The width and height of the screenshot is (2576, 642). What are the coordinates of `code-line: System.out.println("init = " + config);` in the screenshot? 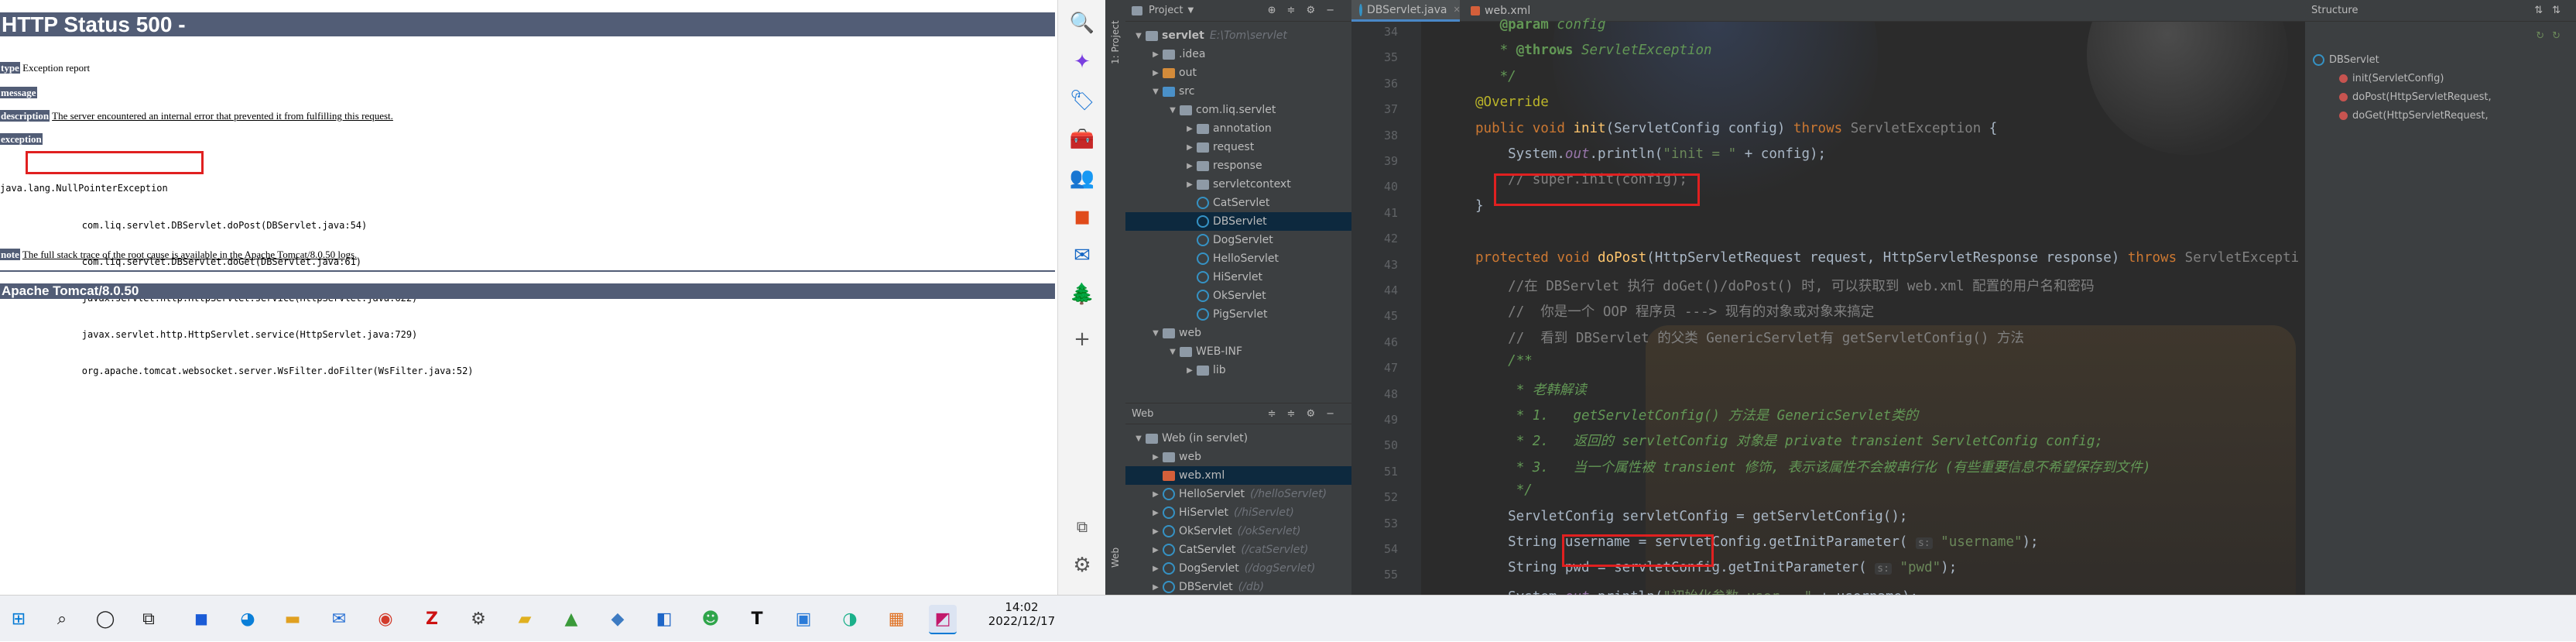 It's located at (1651, 154).